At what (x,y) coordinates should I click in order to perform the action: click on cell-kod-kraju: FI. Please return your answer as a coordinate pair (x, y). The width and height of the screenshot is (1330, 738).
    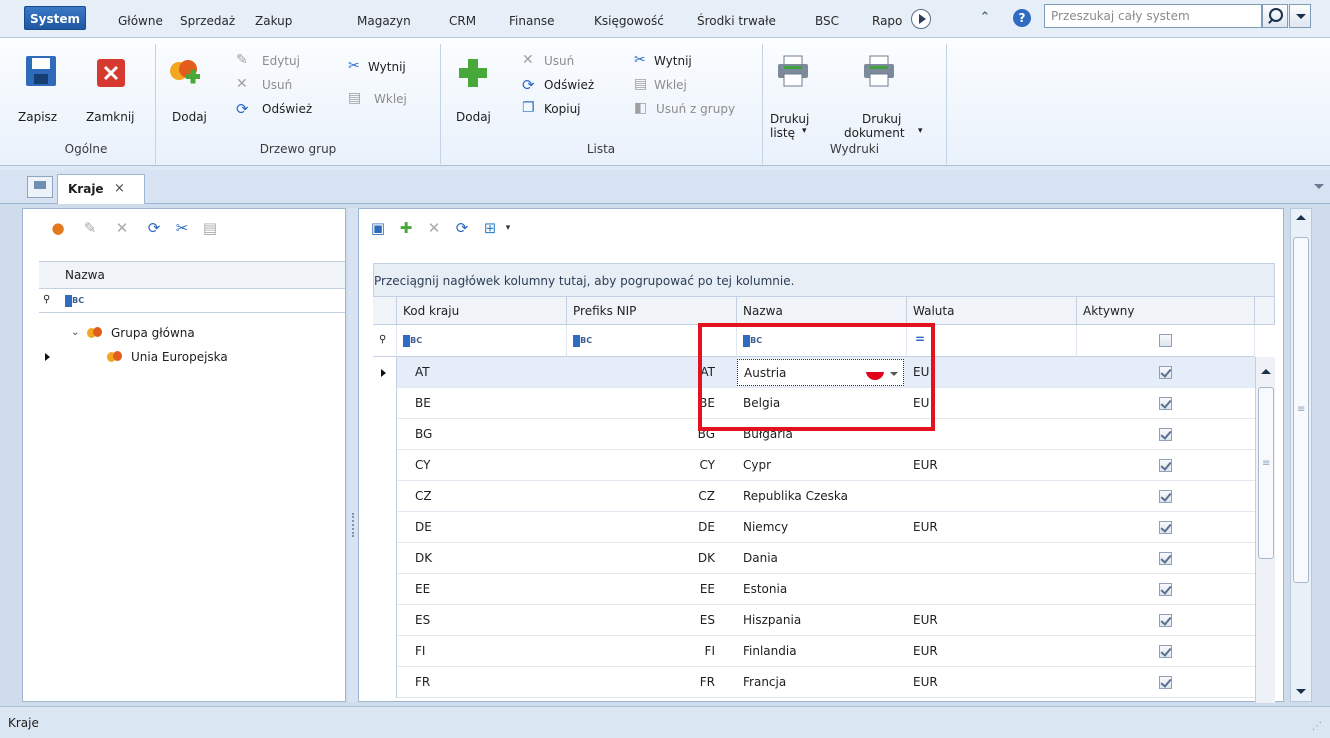
    Looking at the image, I should click on (482, 651).